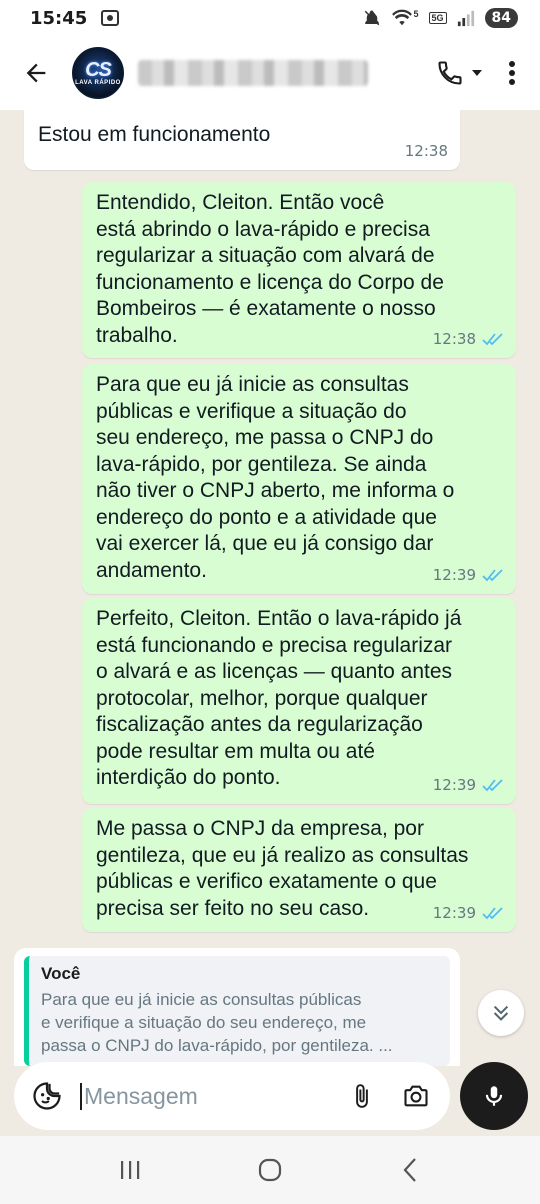 This screenshot has width=540, height=1204. What do you see at coordinates (450, 73) in the screenshot?
I see `phone-icon` at bounding box center [450, 73].